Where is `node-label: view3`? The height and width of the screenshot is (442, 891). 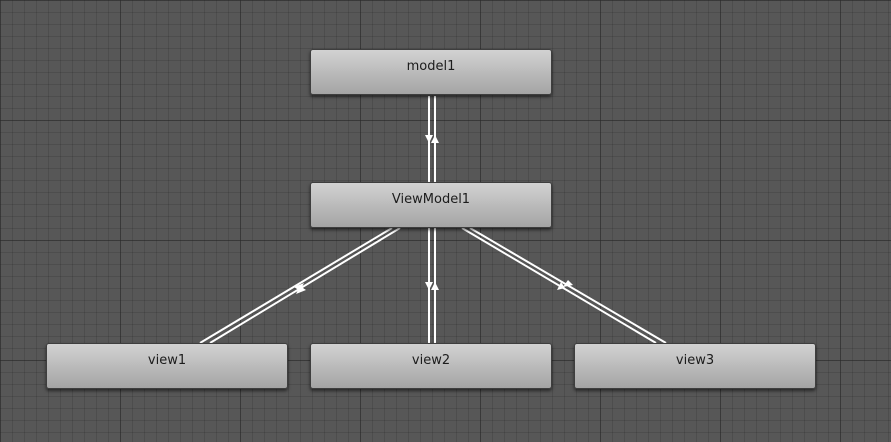 node-label: view3 is located at coordinates (695, 360).